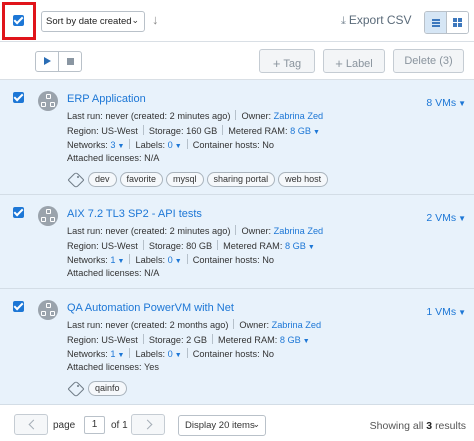 This screenshot has width=474, height=441. What do you see at coordinates (93, 21) in the screenshot?
I see `sort-select: Sort by date created ⌄` at bounding box center [93, 21].